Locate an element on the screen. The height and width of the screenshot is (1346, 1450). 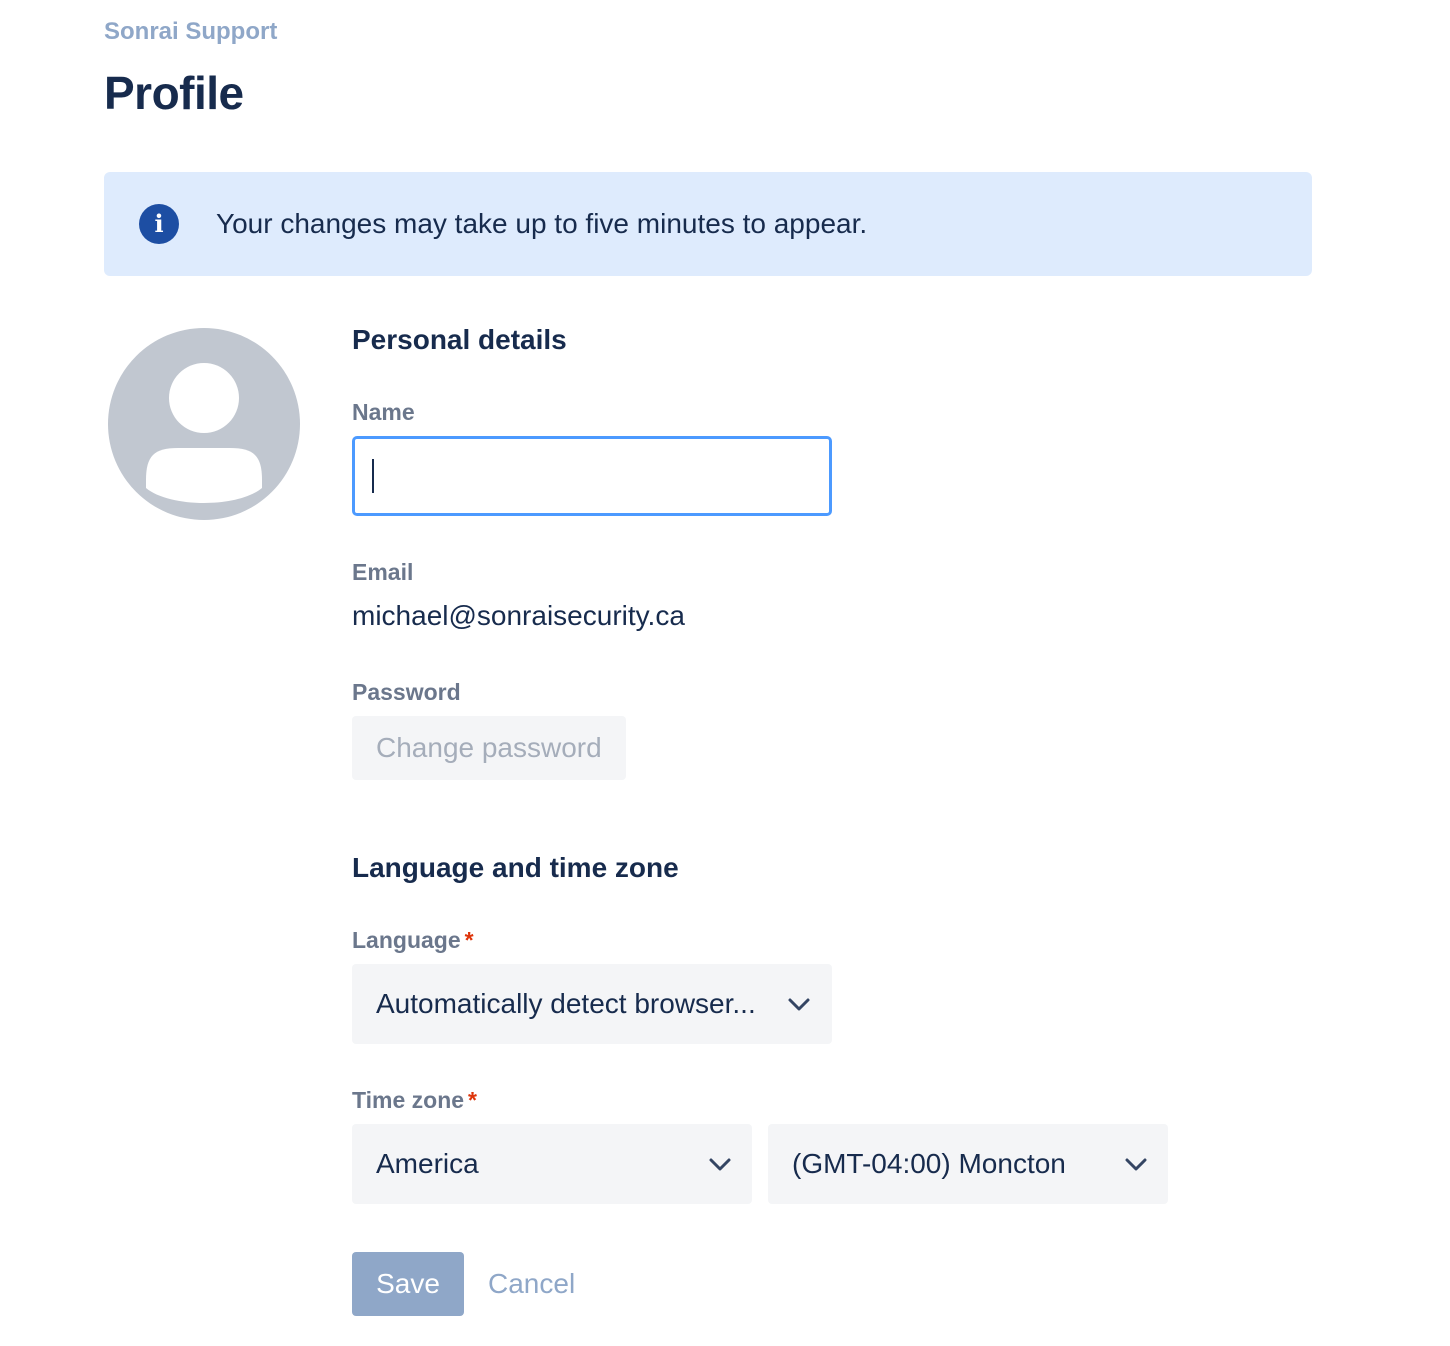
language-timezone-heading: Language and time zone is located at coordinates (515, 867).